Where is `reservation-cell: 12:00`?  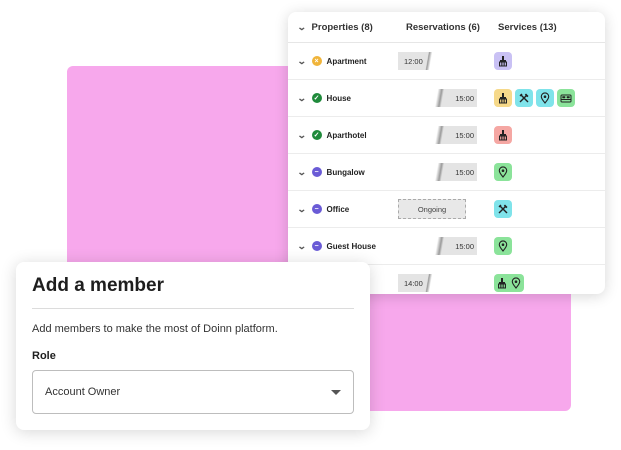
reservation-cell: 12:00 is located at coordinates (446, 61).